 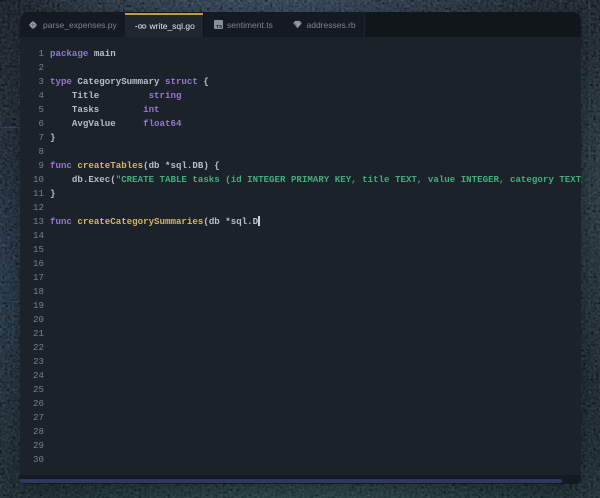 I want to click on svg-text: TS, so click(x=219, y=26).